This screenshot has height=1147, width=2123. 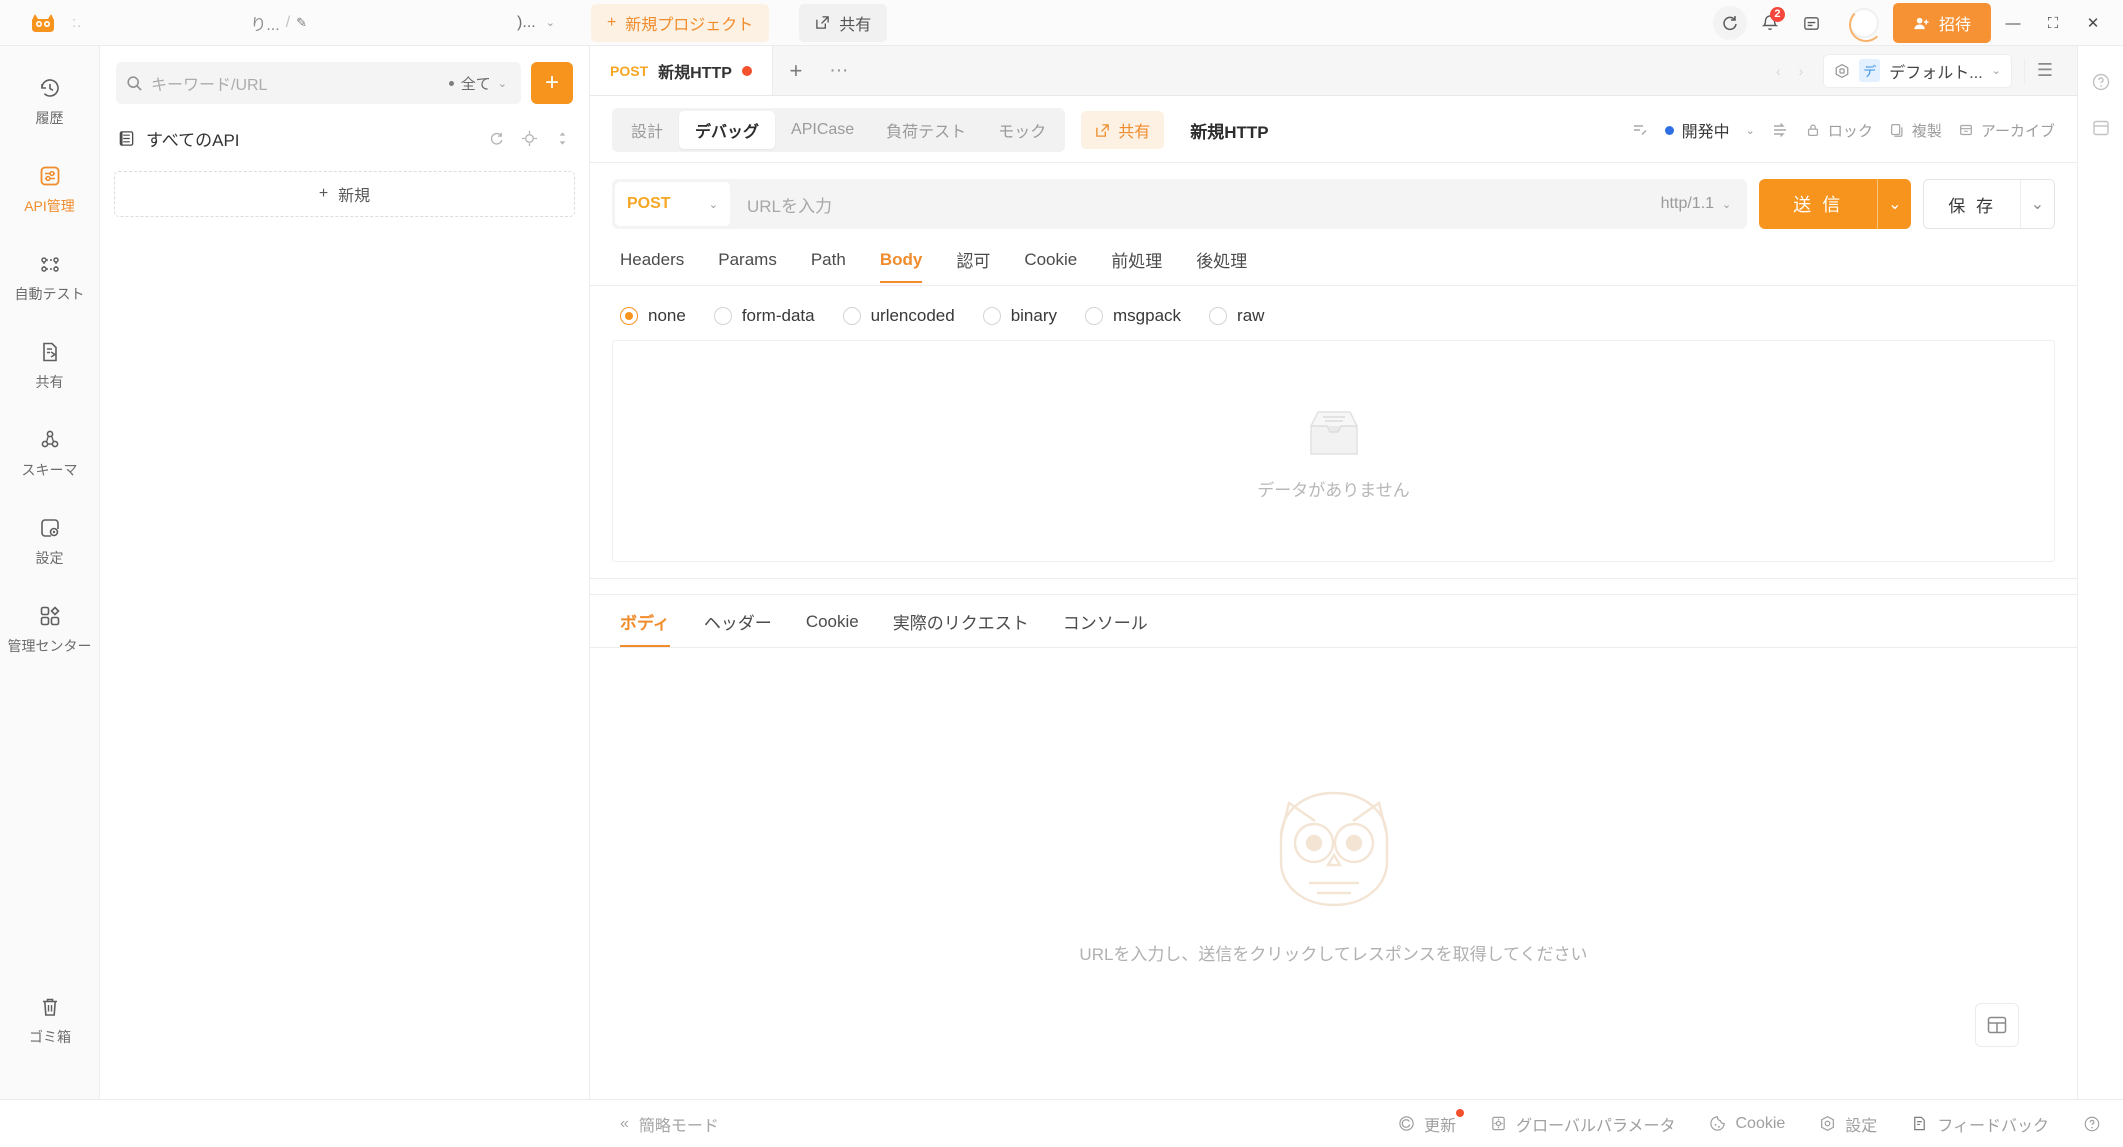 I want to click on sidebar-item-settings: 設定, so click(x=50, y=540).